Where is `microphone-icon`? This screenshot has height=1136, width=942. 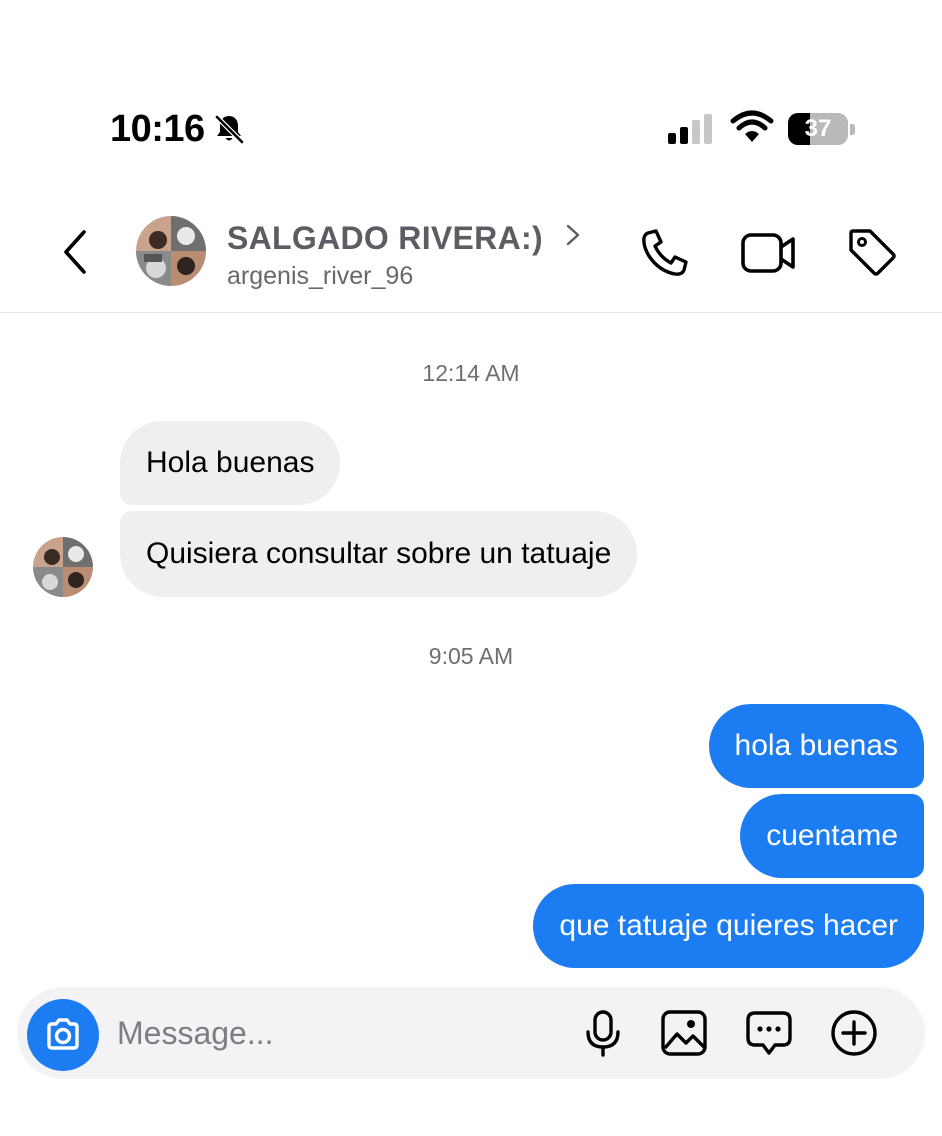 microphone-icon is located at coordinates (603, 1033).